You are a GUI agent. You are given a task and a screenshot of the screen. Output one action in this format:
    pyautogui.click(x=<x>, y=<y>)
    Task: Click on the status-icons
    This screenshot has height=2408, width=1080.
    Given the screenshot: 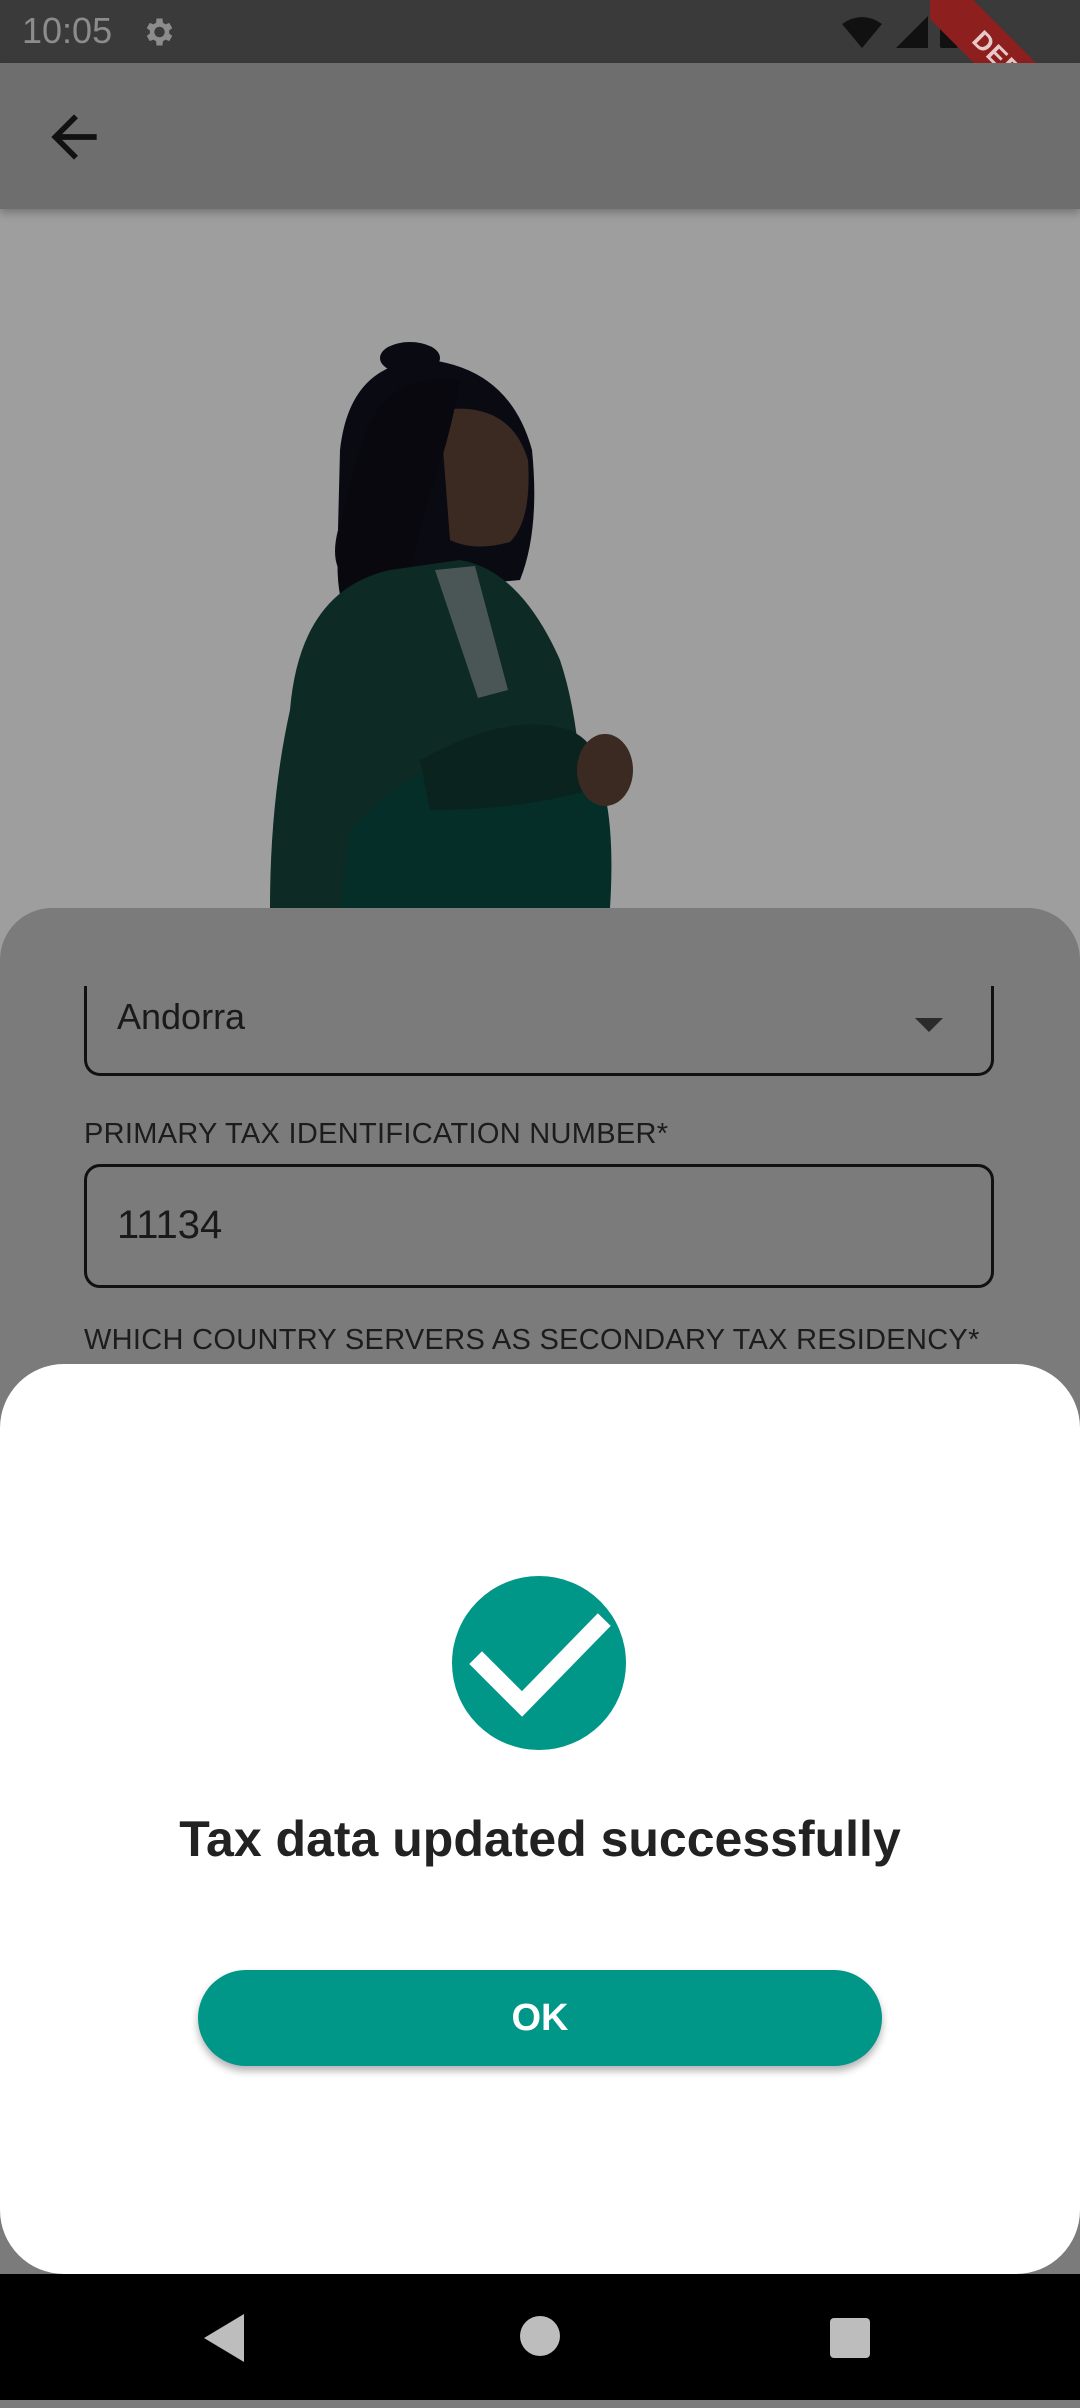 What is the action you would take?
    pyautogui.click(x=900, y=32)
    